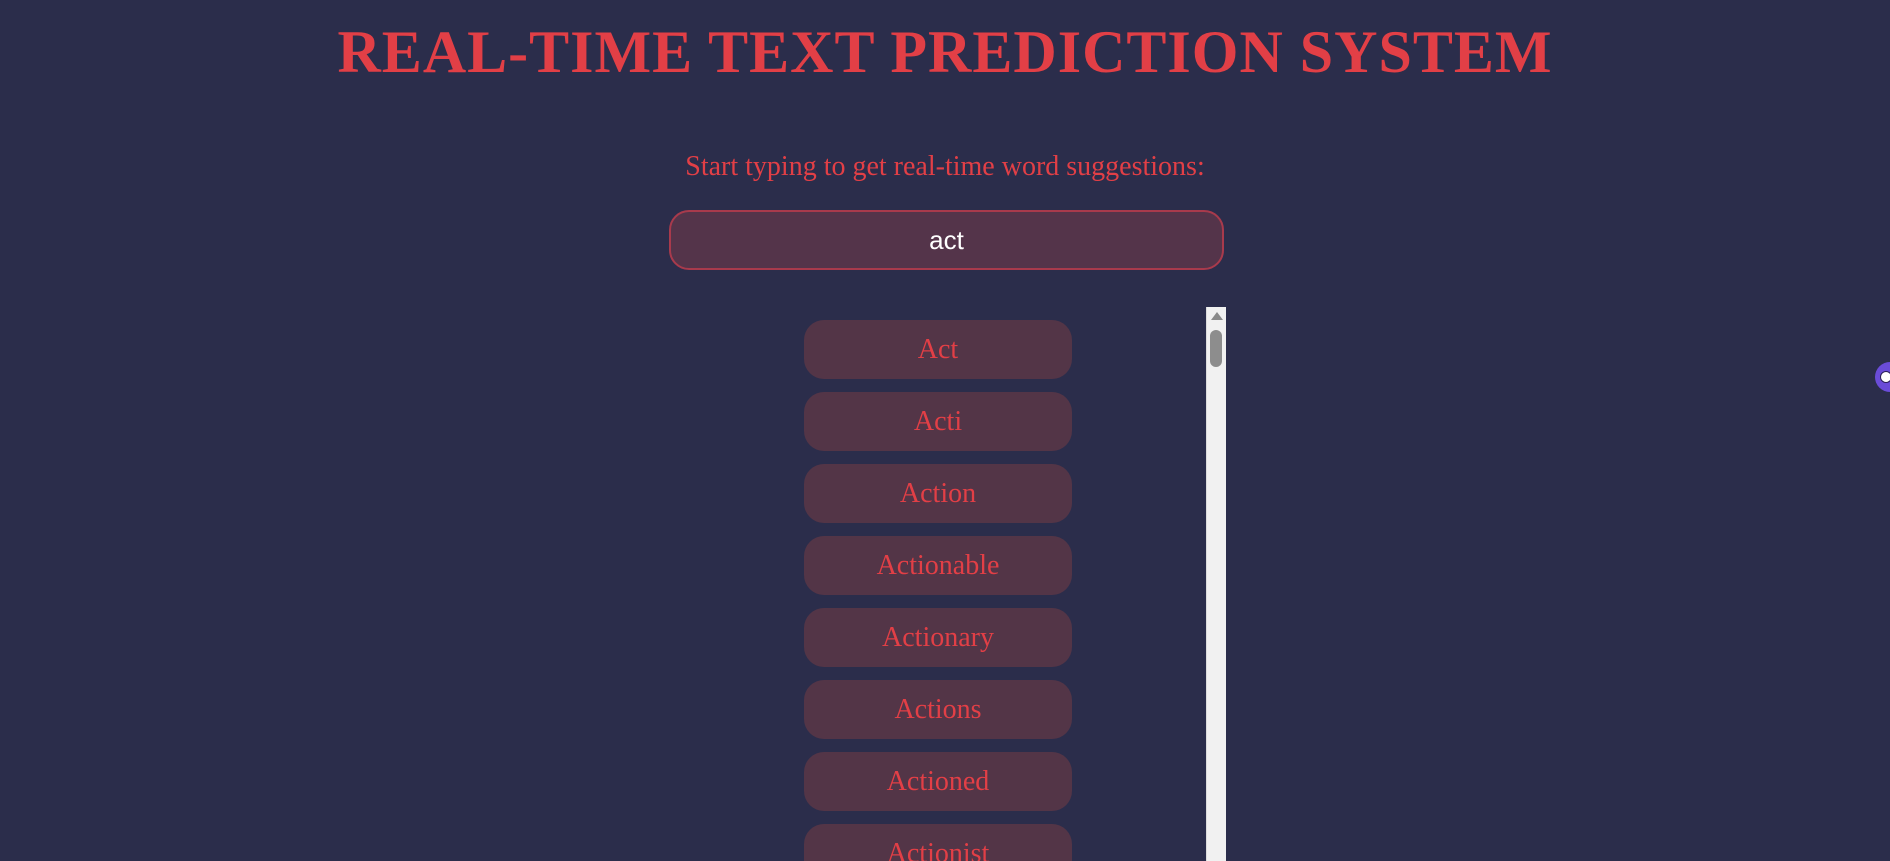 Image resolution: width=1890 pixels, height=861 pixels. I want to click on suggestion-item: Acti, so click(938, 421).